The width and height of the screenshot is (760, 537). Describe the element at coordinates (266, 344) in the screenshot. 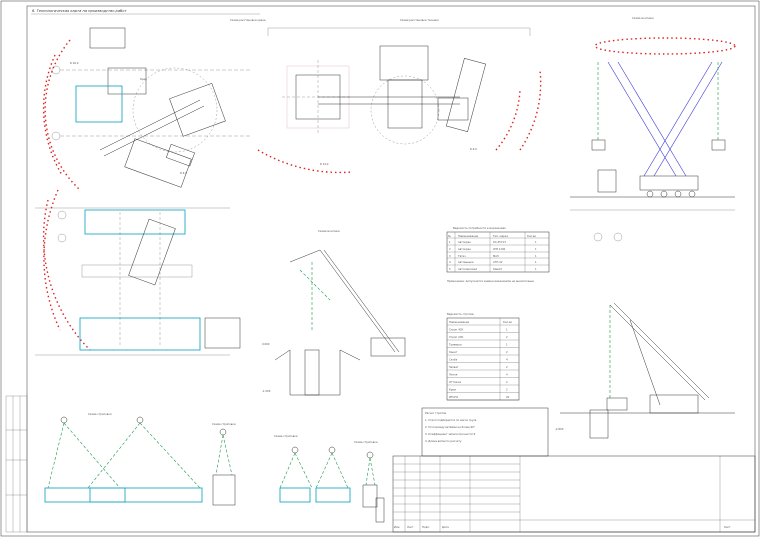

I see `mark-ground-0: 0.000` at that location.